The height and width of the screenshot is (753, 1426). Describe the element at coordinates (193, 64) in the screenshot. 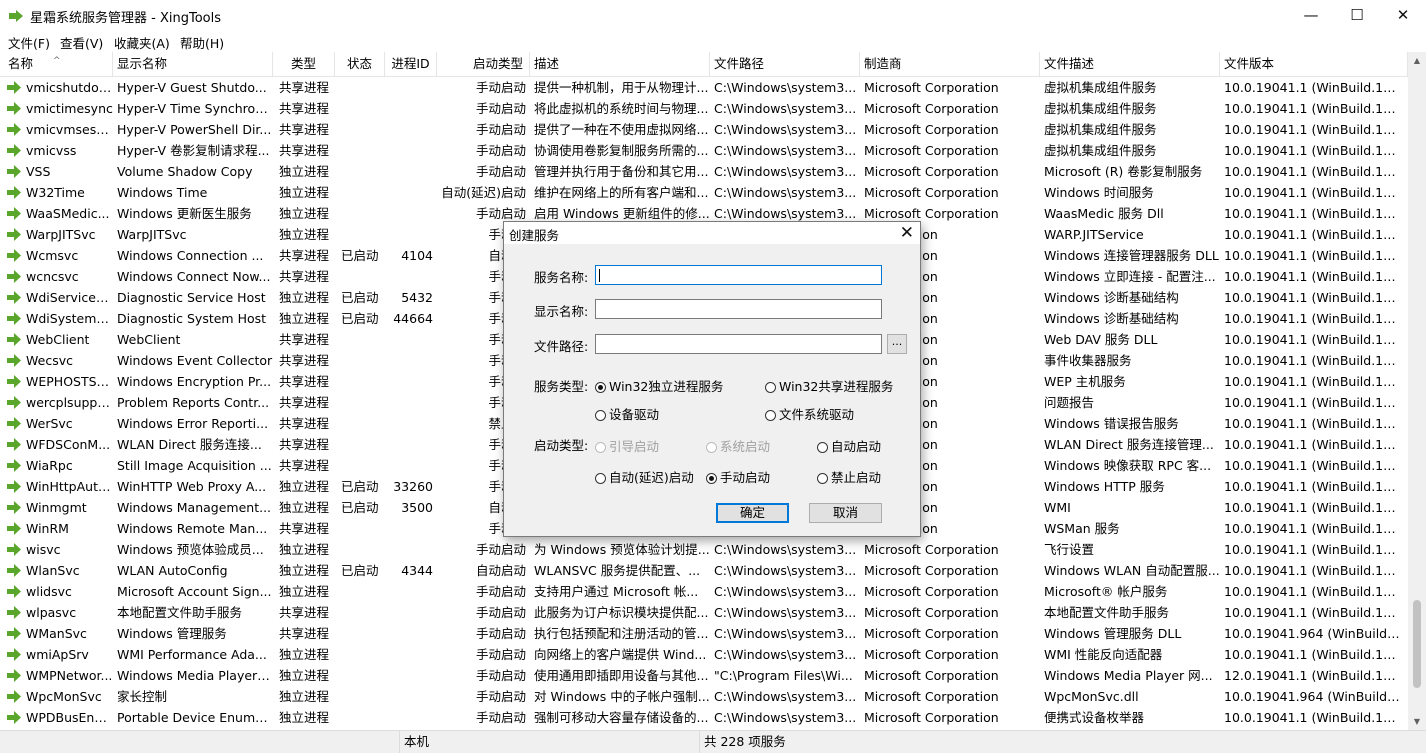

I see `column-header-display-name: 显示名称` at that location.